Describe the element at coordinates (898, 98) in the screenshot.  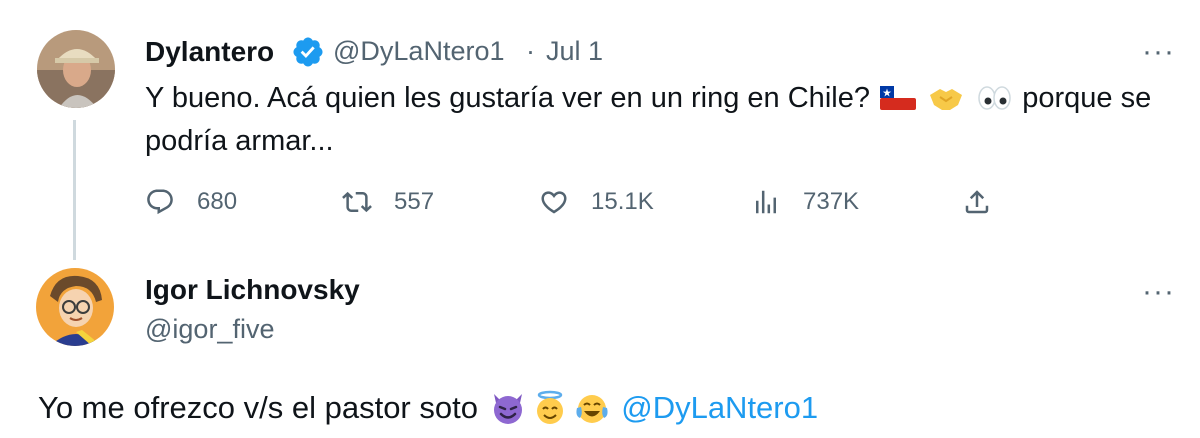
I see `chile-flag-icon` at that location.